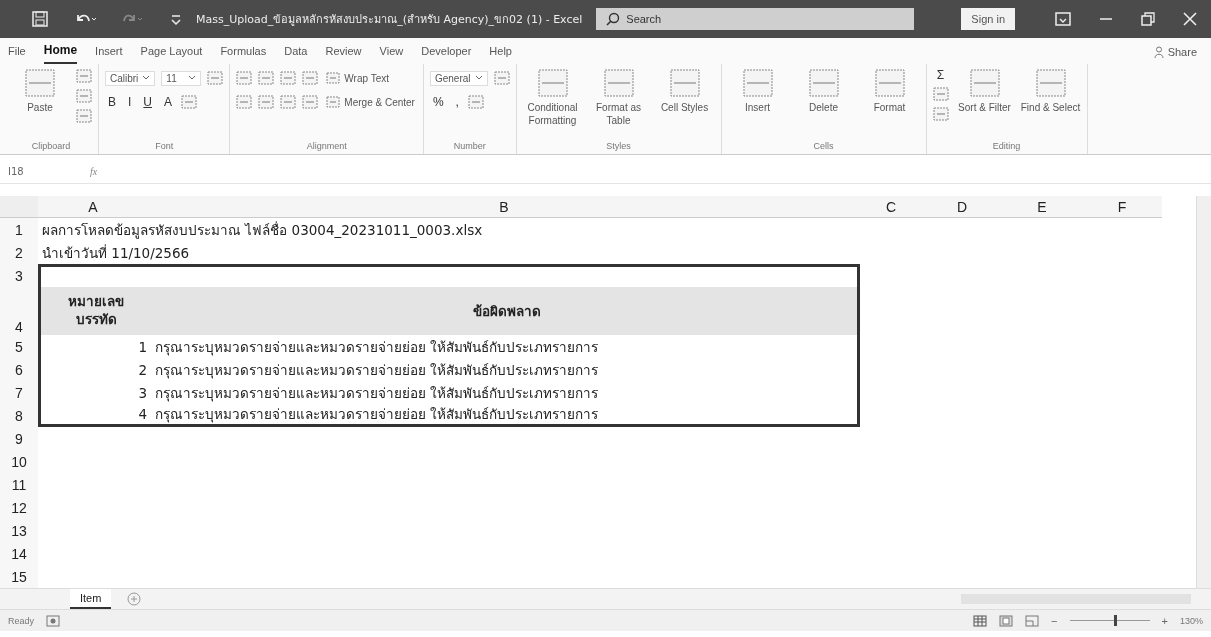 The height and width of the screenshot is (637, 1211). What do you see at coordinates (19, 484) in the screenshot?
I see `row-header: 11` at bounding box center [19, 484].